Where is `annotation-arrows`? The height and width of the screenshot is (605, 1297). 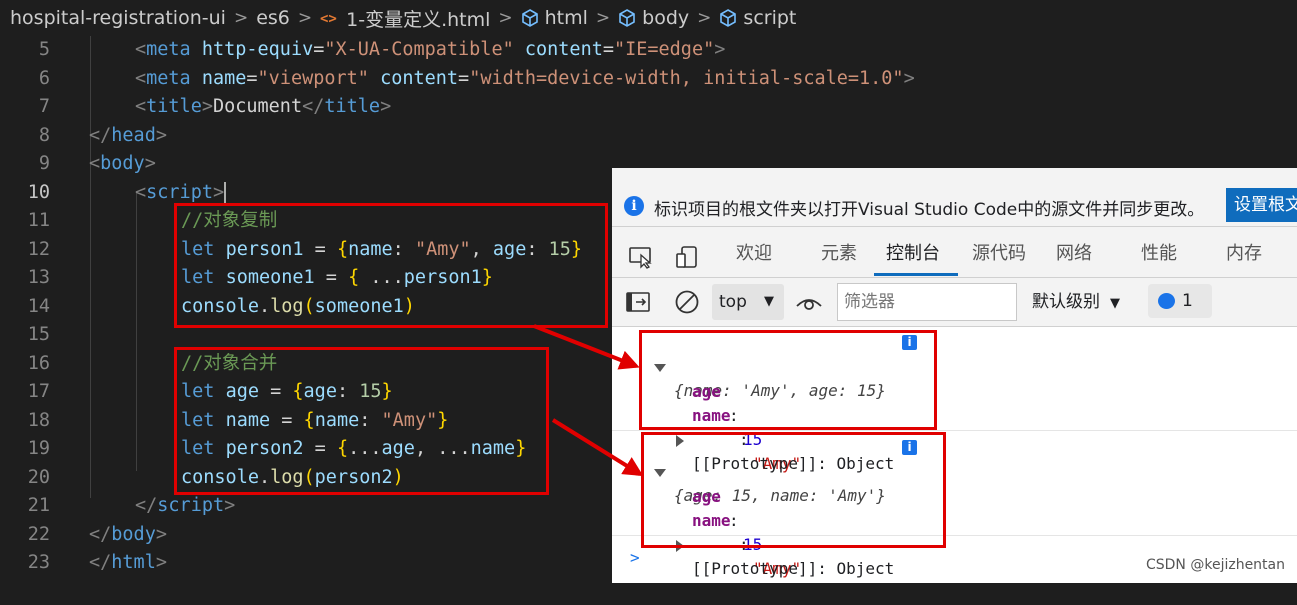 annotation-arrows is located at coordinates (588, 400).